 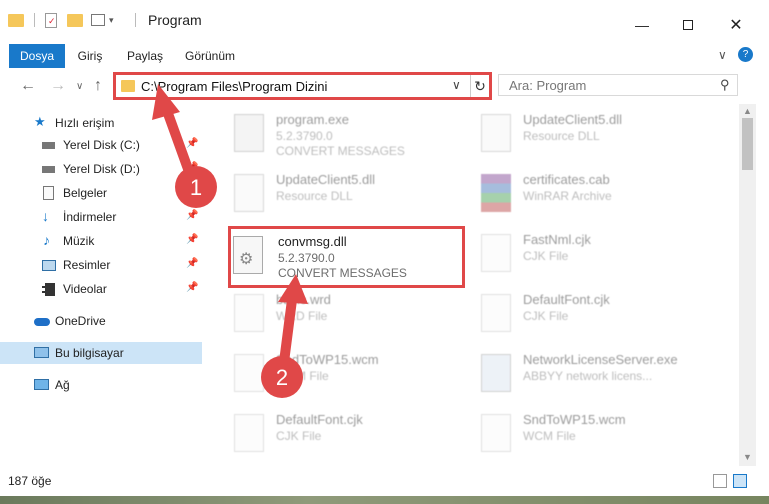 What do you see at coordinates (246, 259) in the screenshot?
I see `gear-icon: ⚙` at bounding box center [246, 259].